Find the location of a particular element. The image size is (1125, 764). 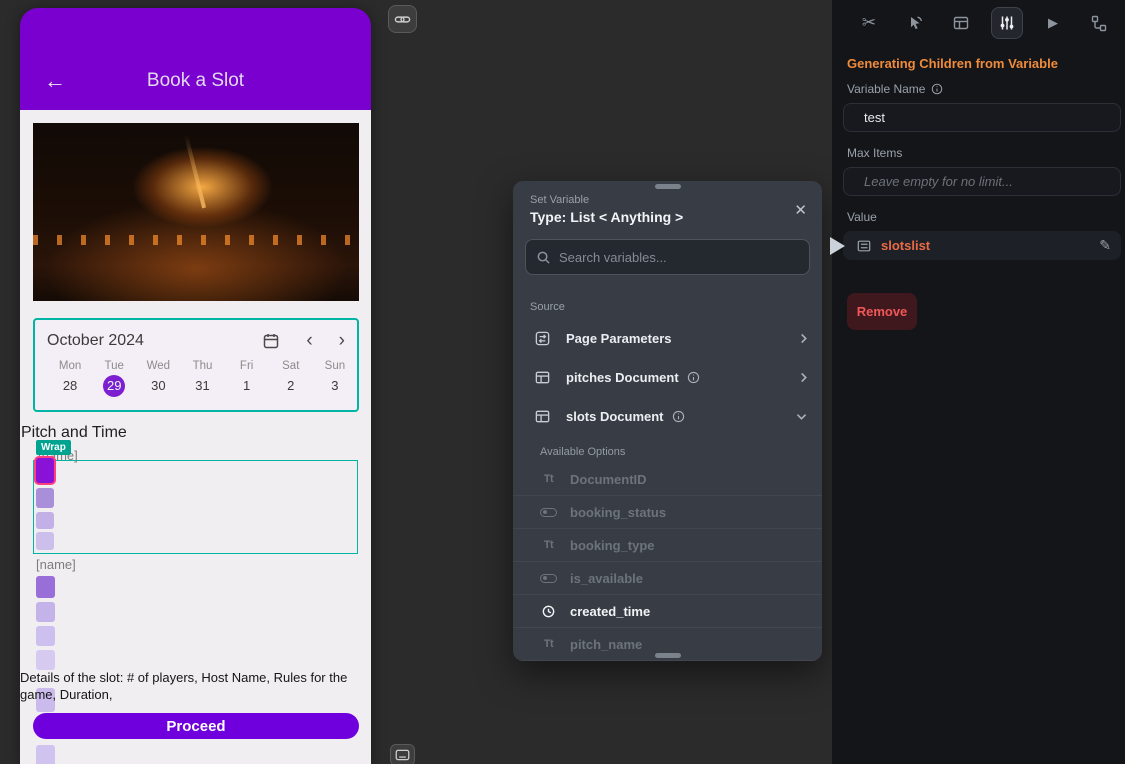

max-items-input is located at coordinates (982, 181).